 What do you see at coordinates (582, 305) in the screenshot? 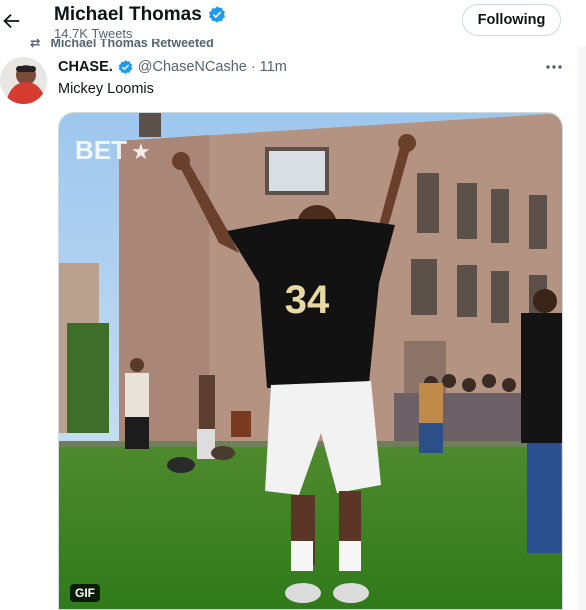
I see `scrollbar` at bounding box center [582, 305].